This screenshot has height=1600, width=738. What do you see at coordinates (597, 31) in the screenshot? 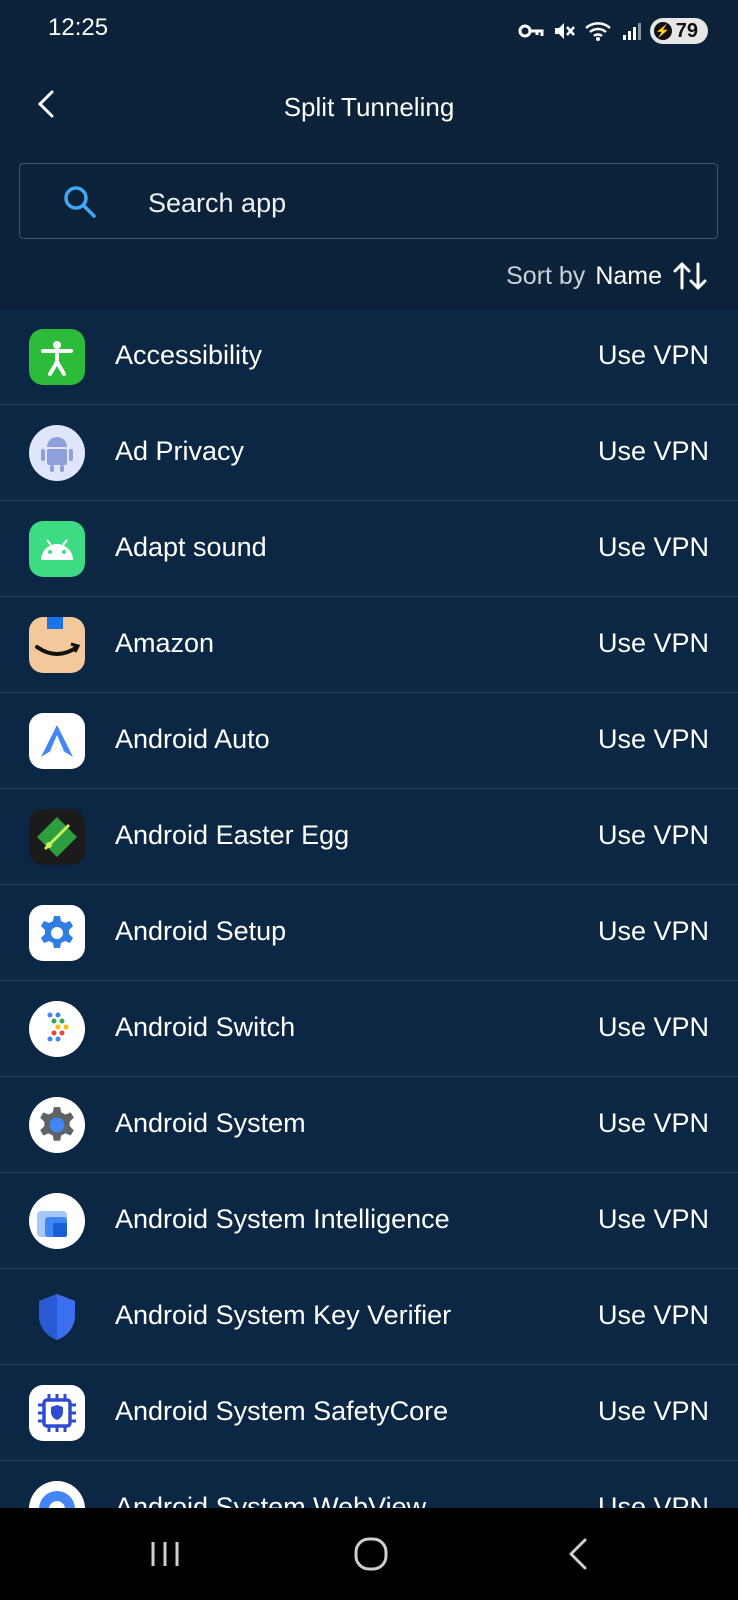
I see `wifi-icon` at bounding box center [597, 31].